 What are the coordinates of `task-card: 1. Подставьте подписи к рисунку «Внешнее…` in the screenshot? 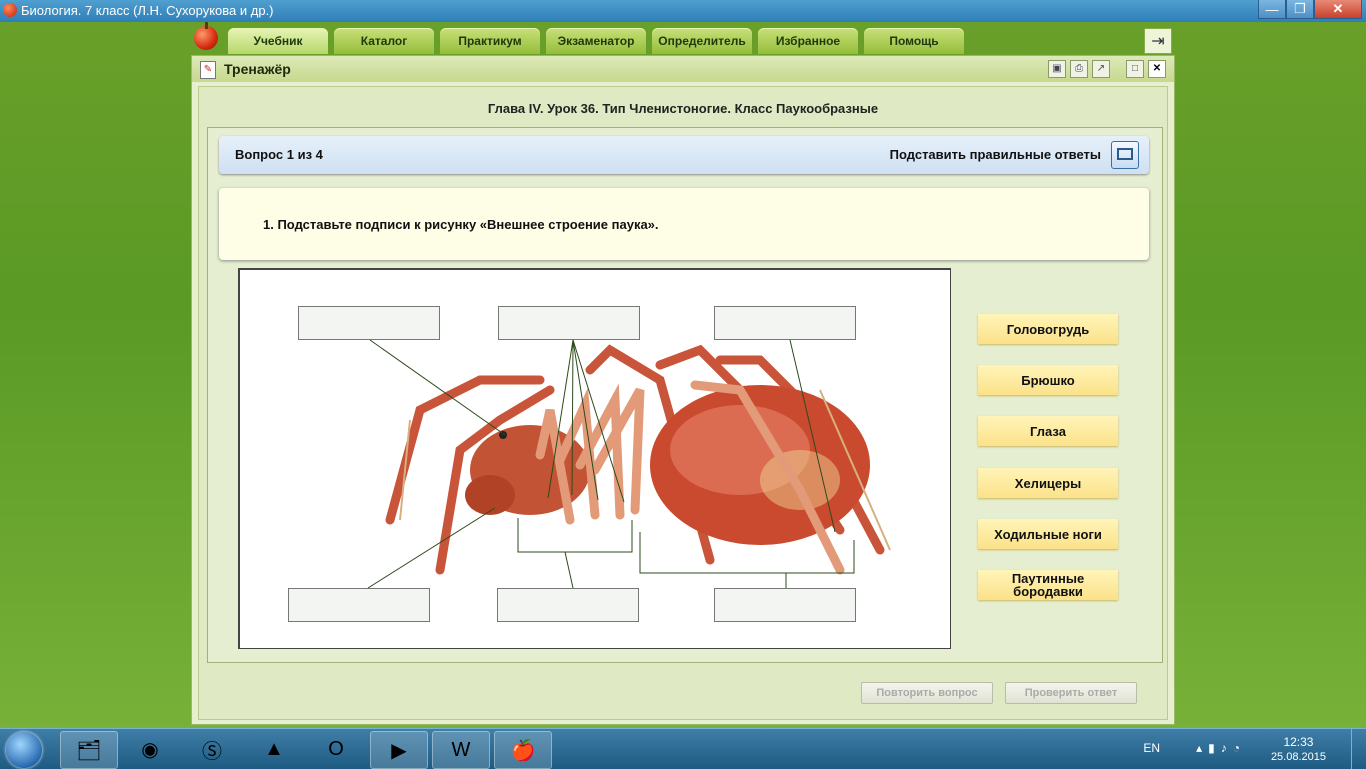 It's located at (684, 224).